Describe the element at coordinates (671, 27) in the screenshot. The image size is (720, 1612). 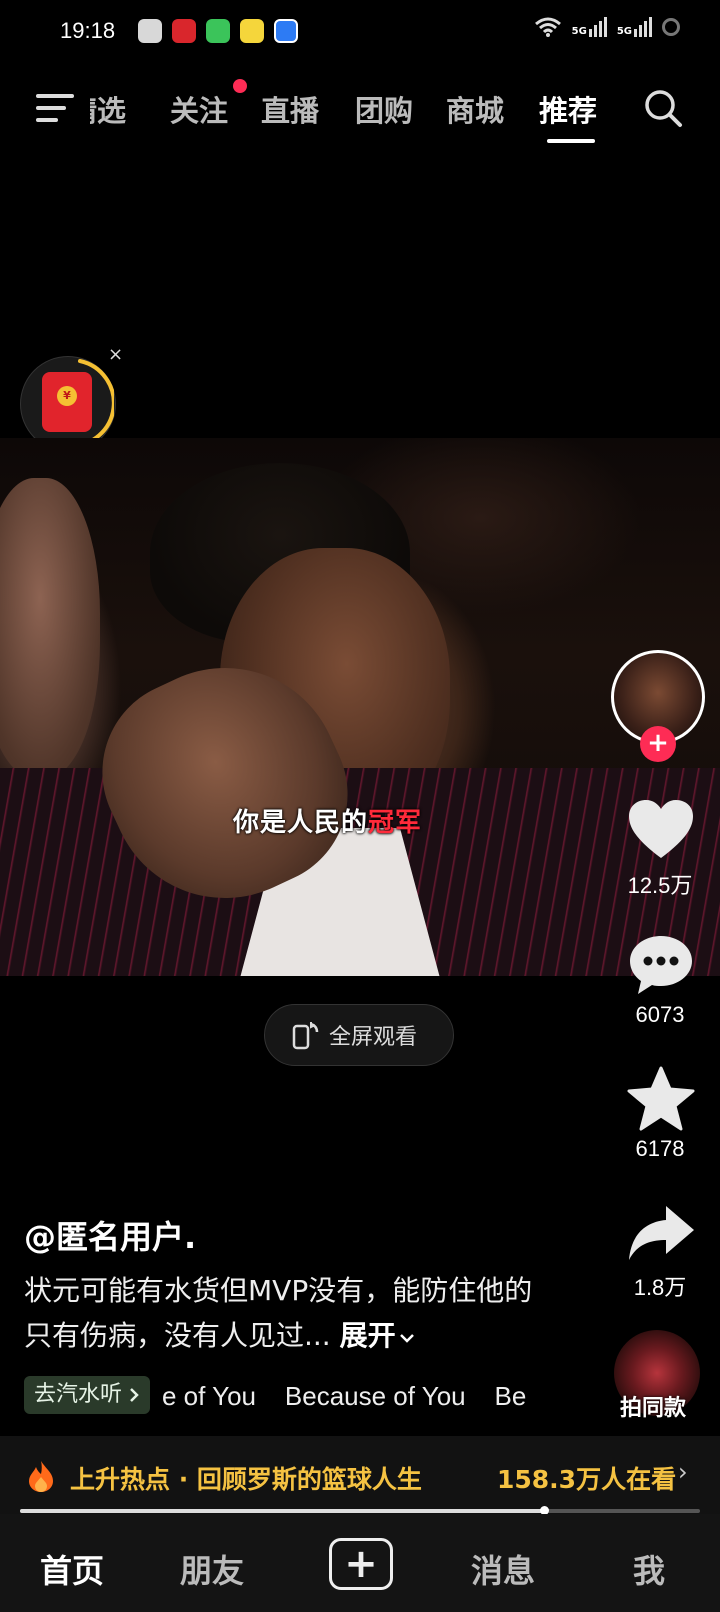
I see `battery-icon` at that location.